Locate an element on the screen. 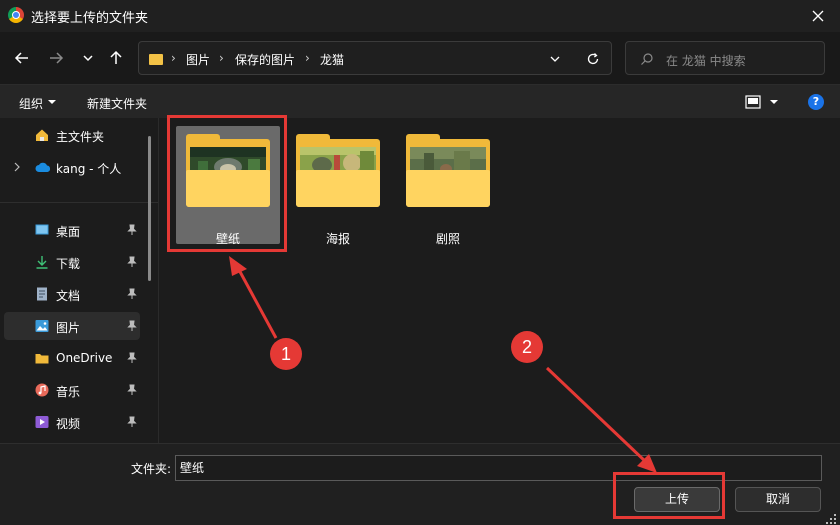 This screenshot has width=840, height=525. address-bar: › 图片 › 保存的图片 › 龙猫 is located at coordinates (375, 58).